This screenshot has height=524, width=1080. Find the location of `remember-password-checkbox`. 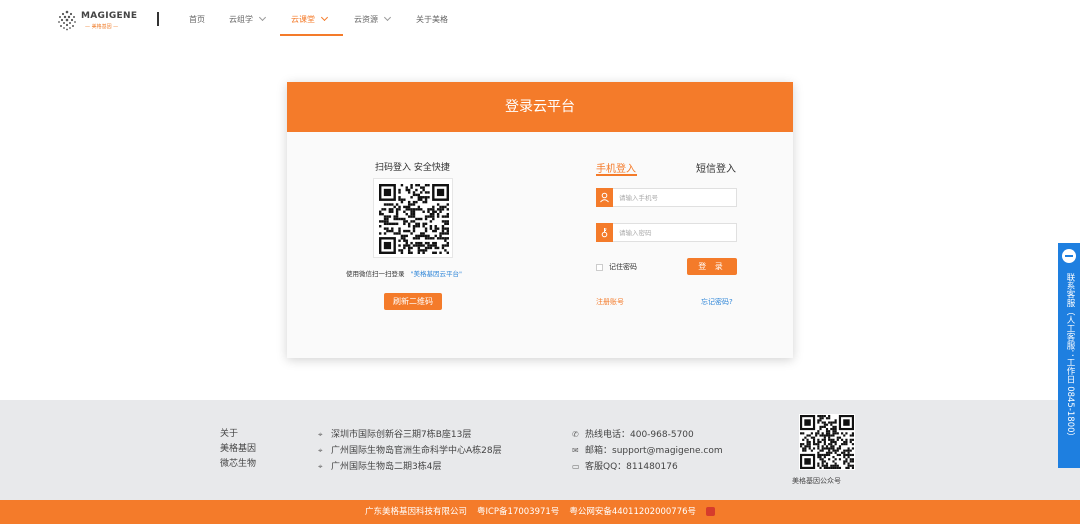

remember-password-checkbox is located at coordinates (599, 267).